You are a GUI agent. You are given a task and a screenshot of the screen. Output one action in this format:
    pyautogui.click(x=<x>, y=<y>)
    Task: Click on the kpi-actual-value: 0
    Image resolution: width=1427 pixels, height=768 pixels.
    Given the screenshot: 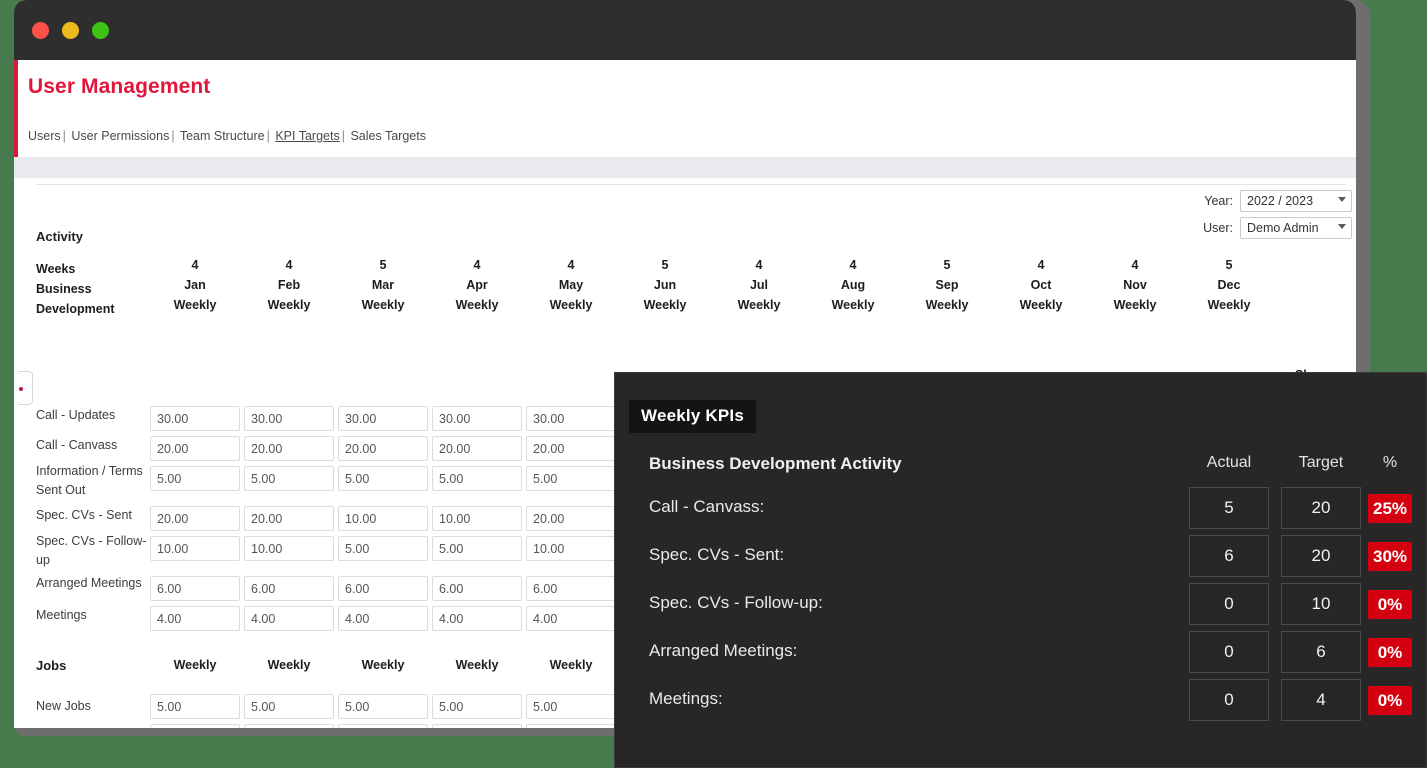 What is the action you would take?
    pyautogui.click(x=1229, y=652)
    